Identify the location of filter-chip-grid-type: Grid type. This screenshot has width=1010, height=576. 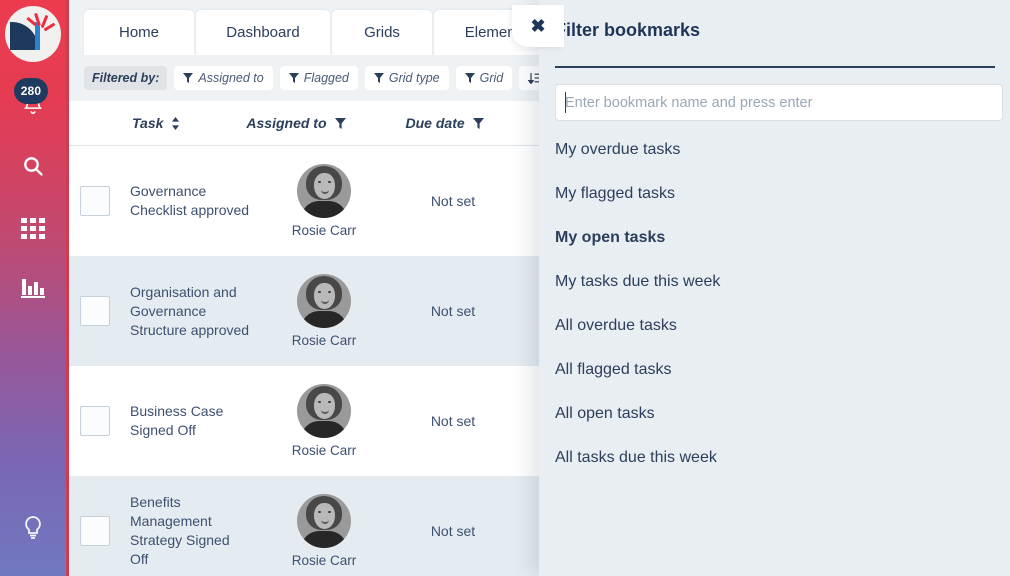
(406, 78).